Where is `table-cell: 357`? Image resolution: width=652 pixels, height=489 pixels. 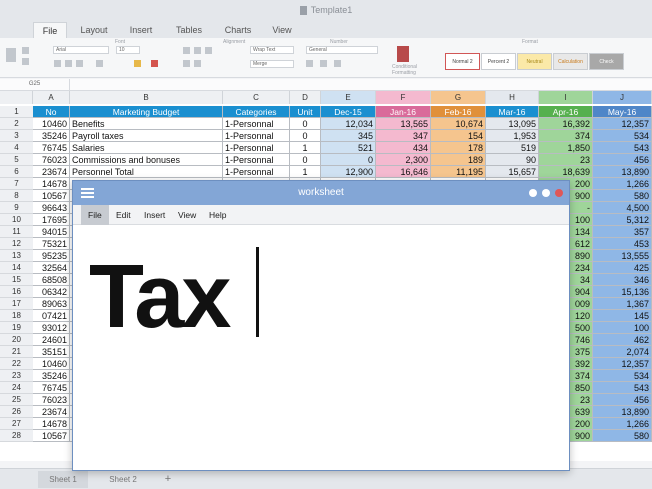 table-cell: 357 is located at coordinates (622, 232).